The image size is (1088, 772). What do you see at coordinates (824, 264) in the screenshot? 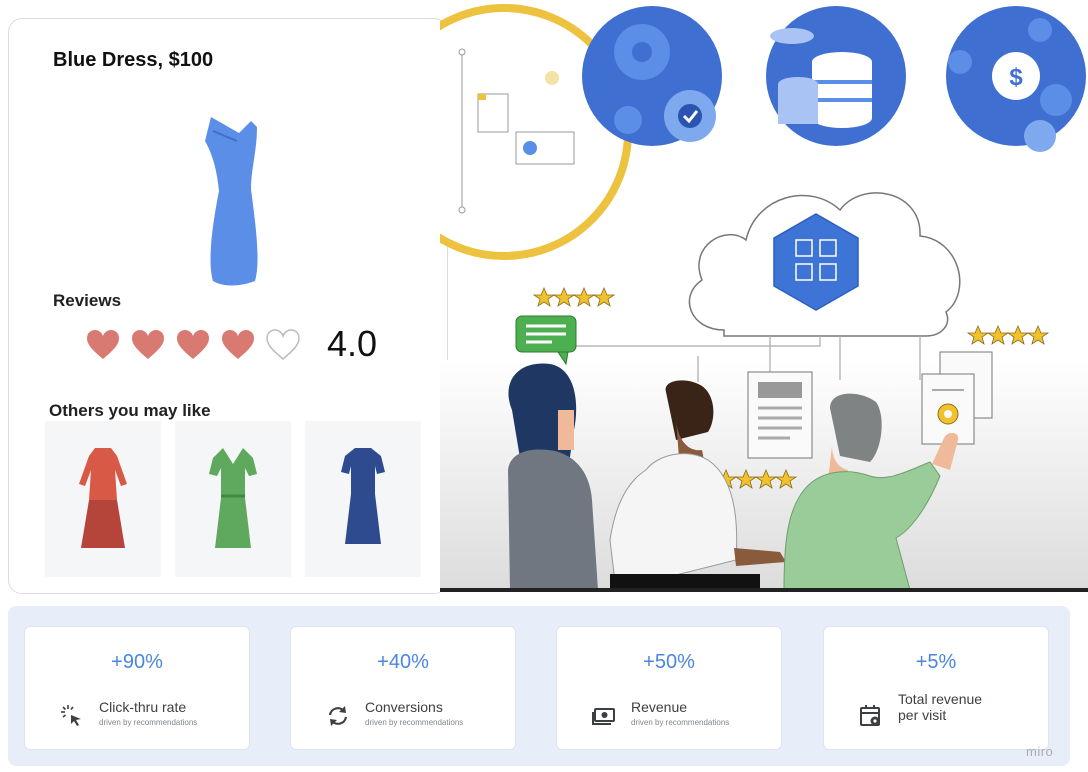
I see `cloud-icon` at bounding box center [824, 264].